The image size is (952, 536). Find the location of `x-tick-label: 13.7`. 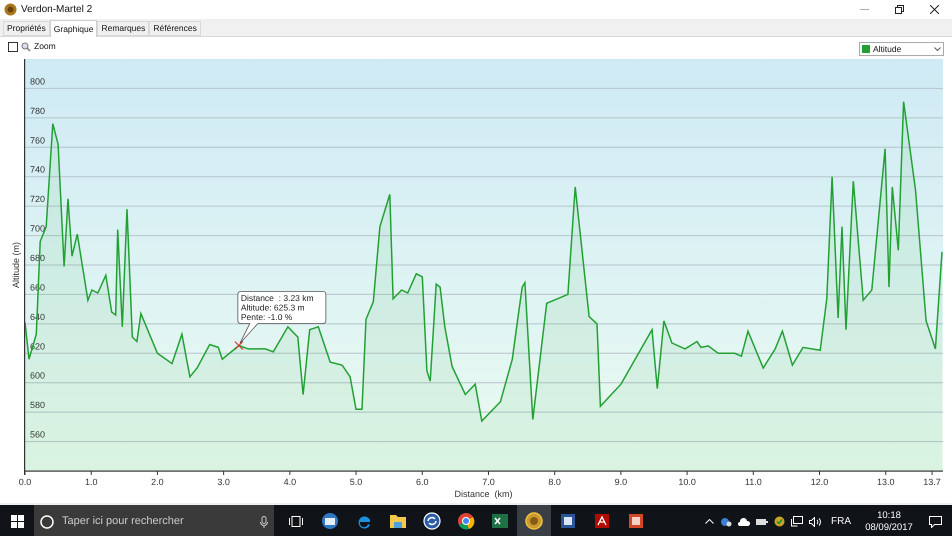

x-tick-label: 13.7 is located at coordinates (932, 482).